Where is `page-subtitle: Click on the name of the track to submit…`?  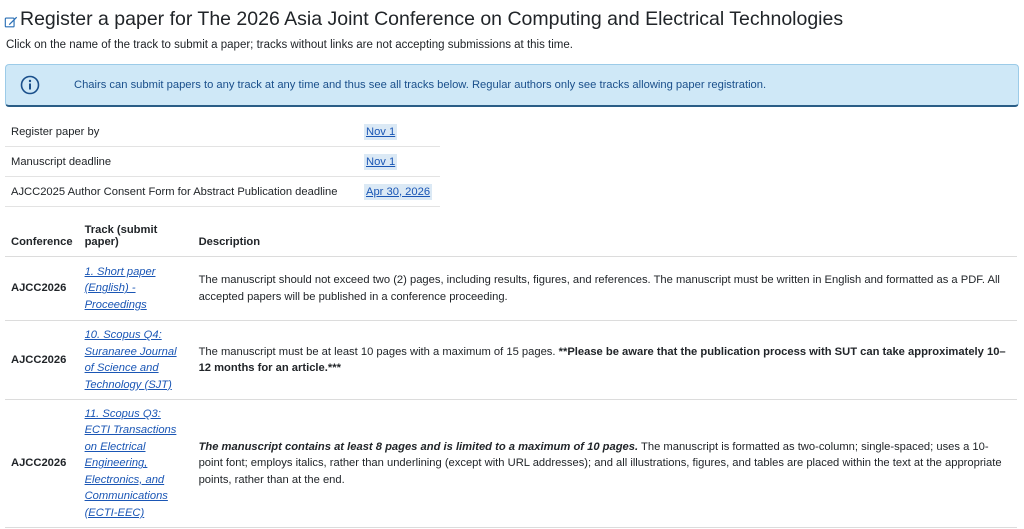 page-subtitle: Click on the name of the track to submit… is located at coordinates (289, 45).